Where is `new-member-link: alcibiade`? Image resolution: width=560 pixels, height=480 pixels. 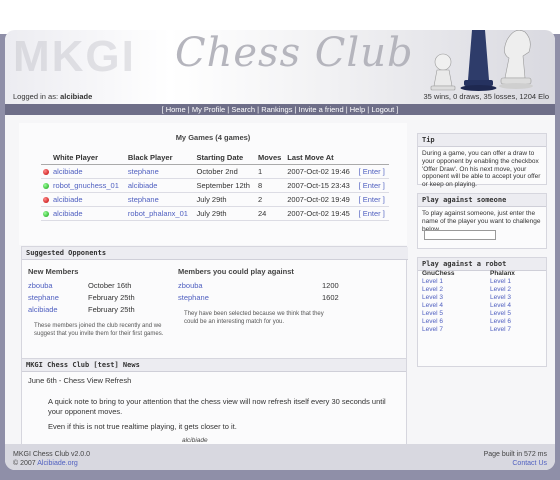 new-member-link: alcibiade is located at coordinates (43, 309).